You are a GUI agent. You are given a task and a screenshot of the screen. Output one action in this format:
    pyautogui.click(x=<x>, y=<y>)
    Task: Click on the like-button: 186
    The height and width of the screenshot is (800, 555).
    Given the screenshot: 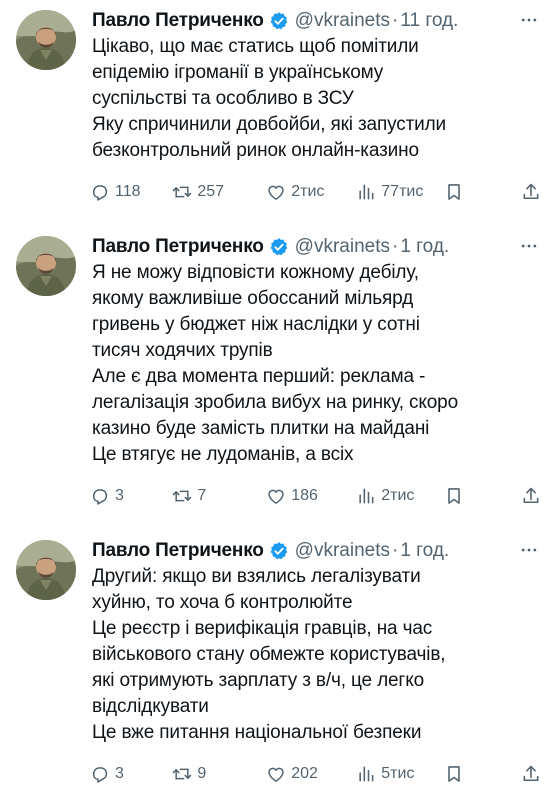 What is the action you would take?
    pyautogui.click(x=311, y=496)
    